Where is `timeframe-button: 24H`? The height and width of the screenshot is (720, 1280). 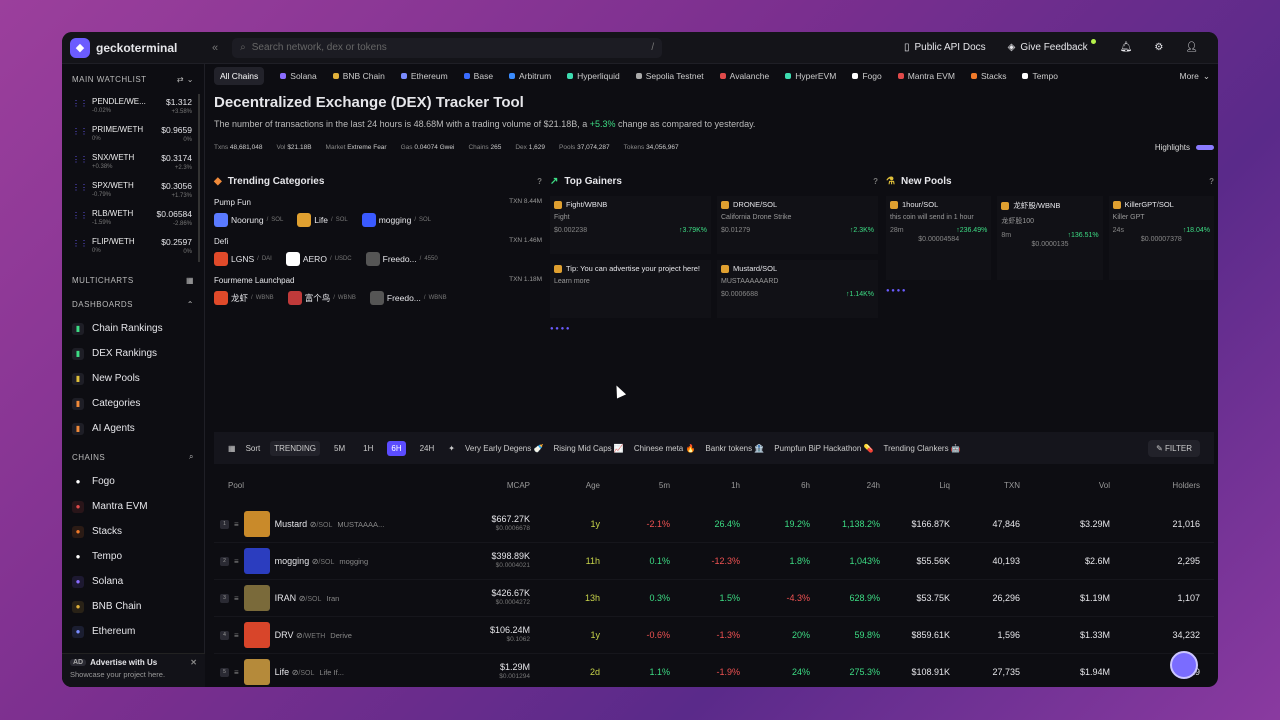
timeframe-button: 24H is located at coordinates (427, 448).